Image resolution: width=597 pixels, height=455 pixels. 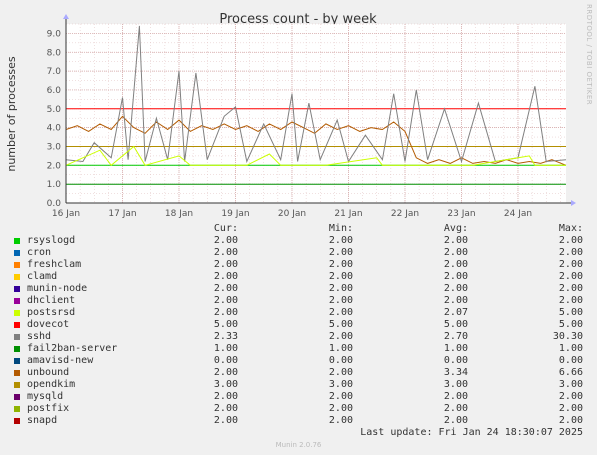 I want to click on legend-series-name: unbound, so click(x=48, y=372).